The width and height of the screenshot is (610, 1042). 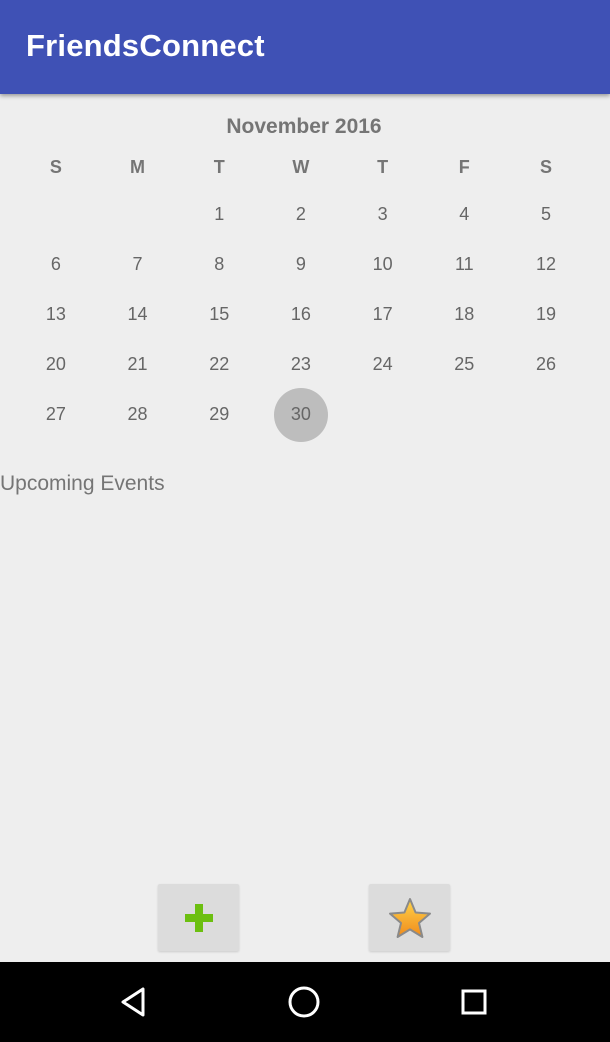 I want to click on plus-icon, so click(x=198, y=917).